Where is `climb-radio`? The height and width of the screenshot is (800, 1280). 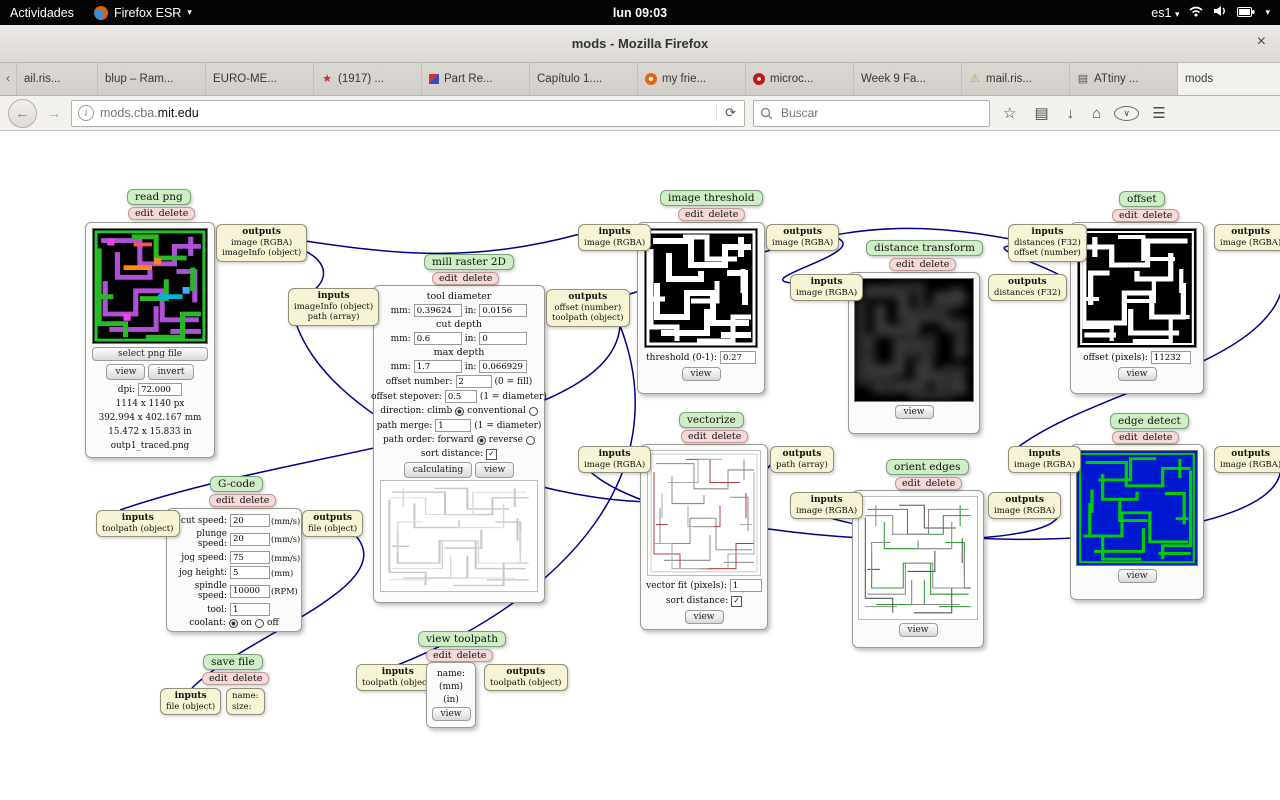
climb-radio is located at coordinates (460, 411).